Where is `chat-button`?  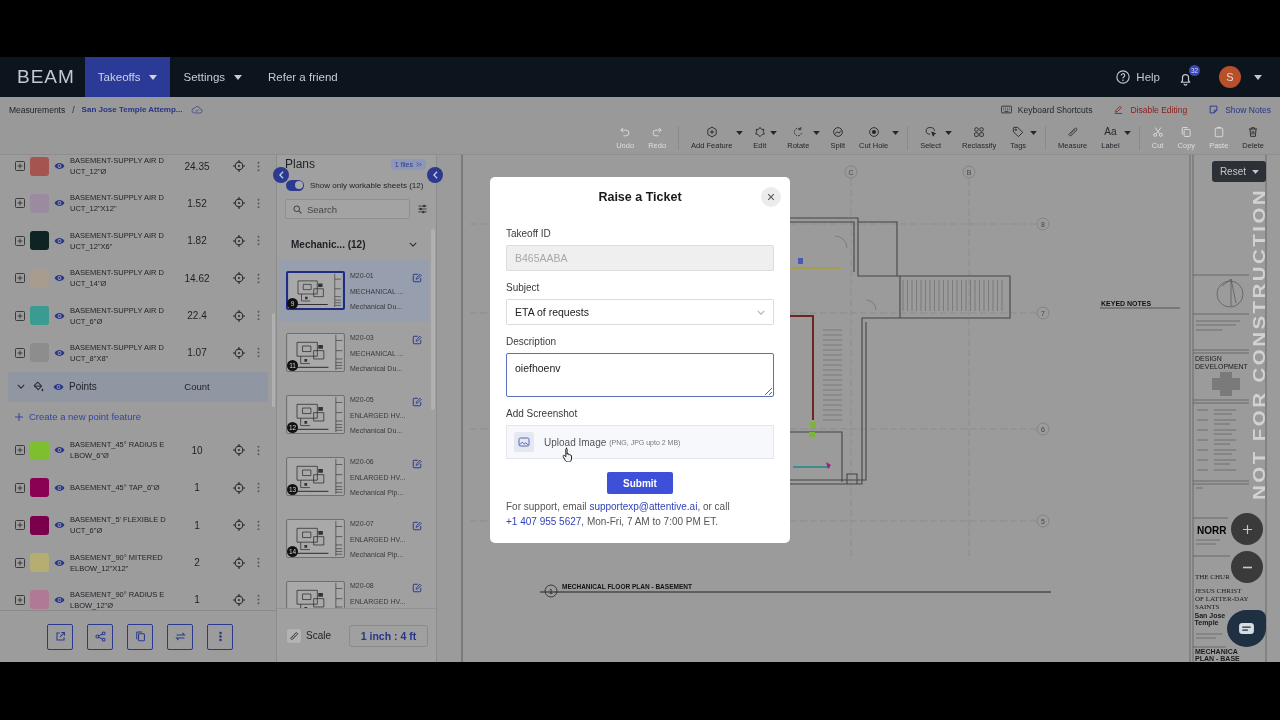
chat-button is located at coordinates (1246, 628).